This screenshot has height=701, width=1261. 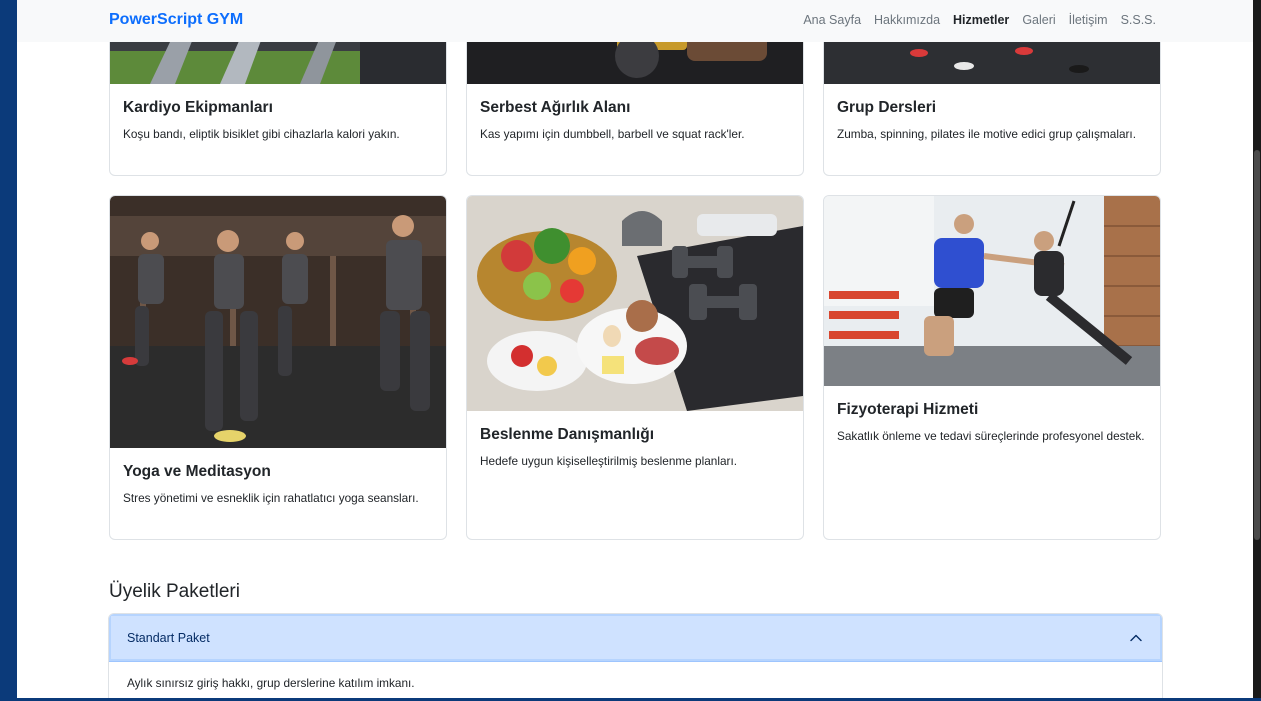 What do you see at coordinates (1136, 638) in the screenshot?
I see `chevron-up-icon` at bounding box center [1136, 638].